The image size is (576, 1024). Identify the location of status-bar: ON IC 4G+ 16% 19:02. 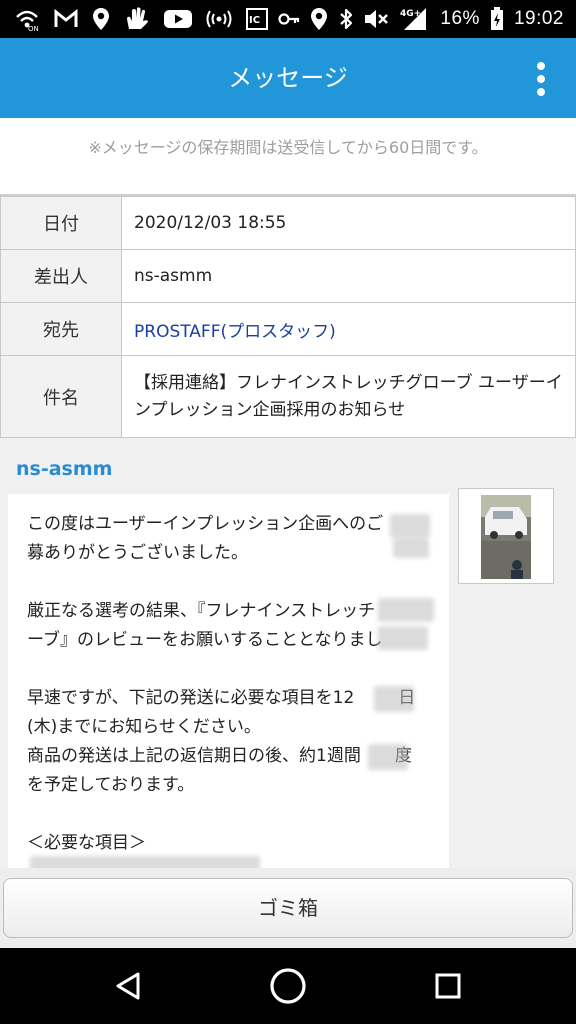
(288, 19).